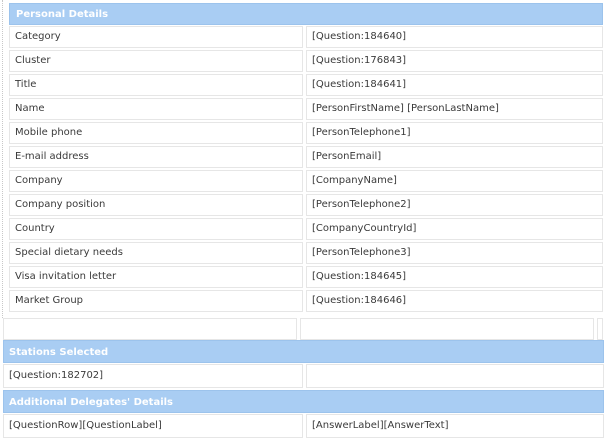  I want to click on table-row: Name [PersonFirstName] [PersonLastName], so click(306, 109).